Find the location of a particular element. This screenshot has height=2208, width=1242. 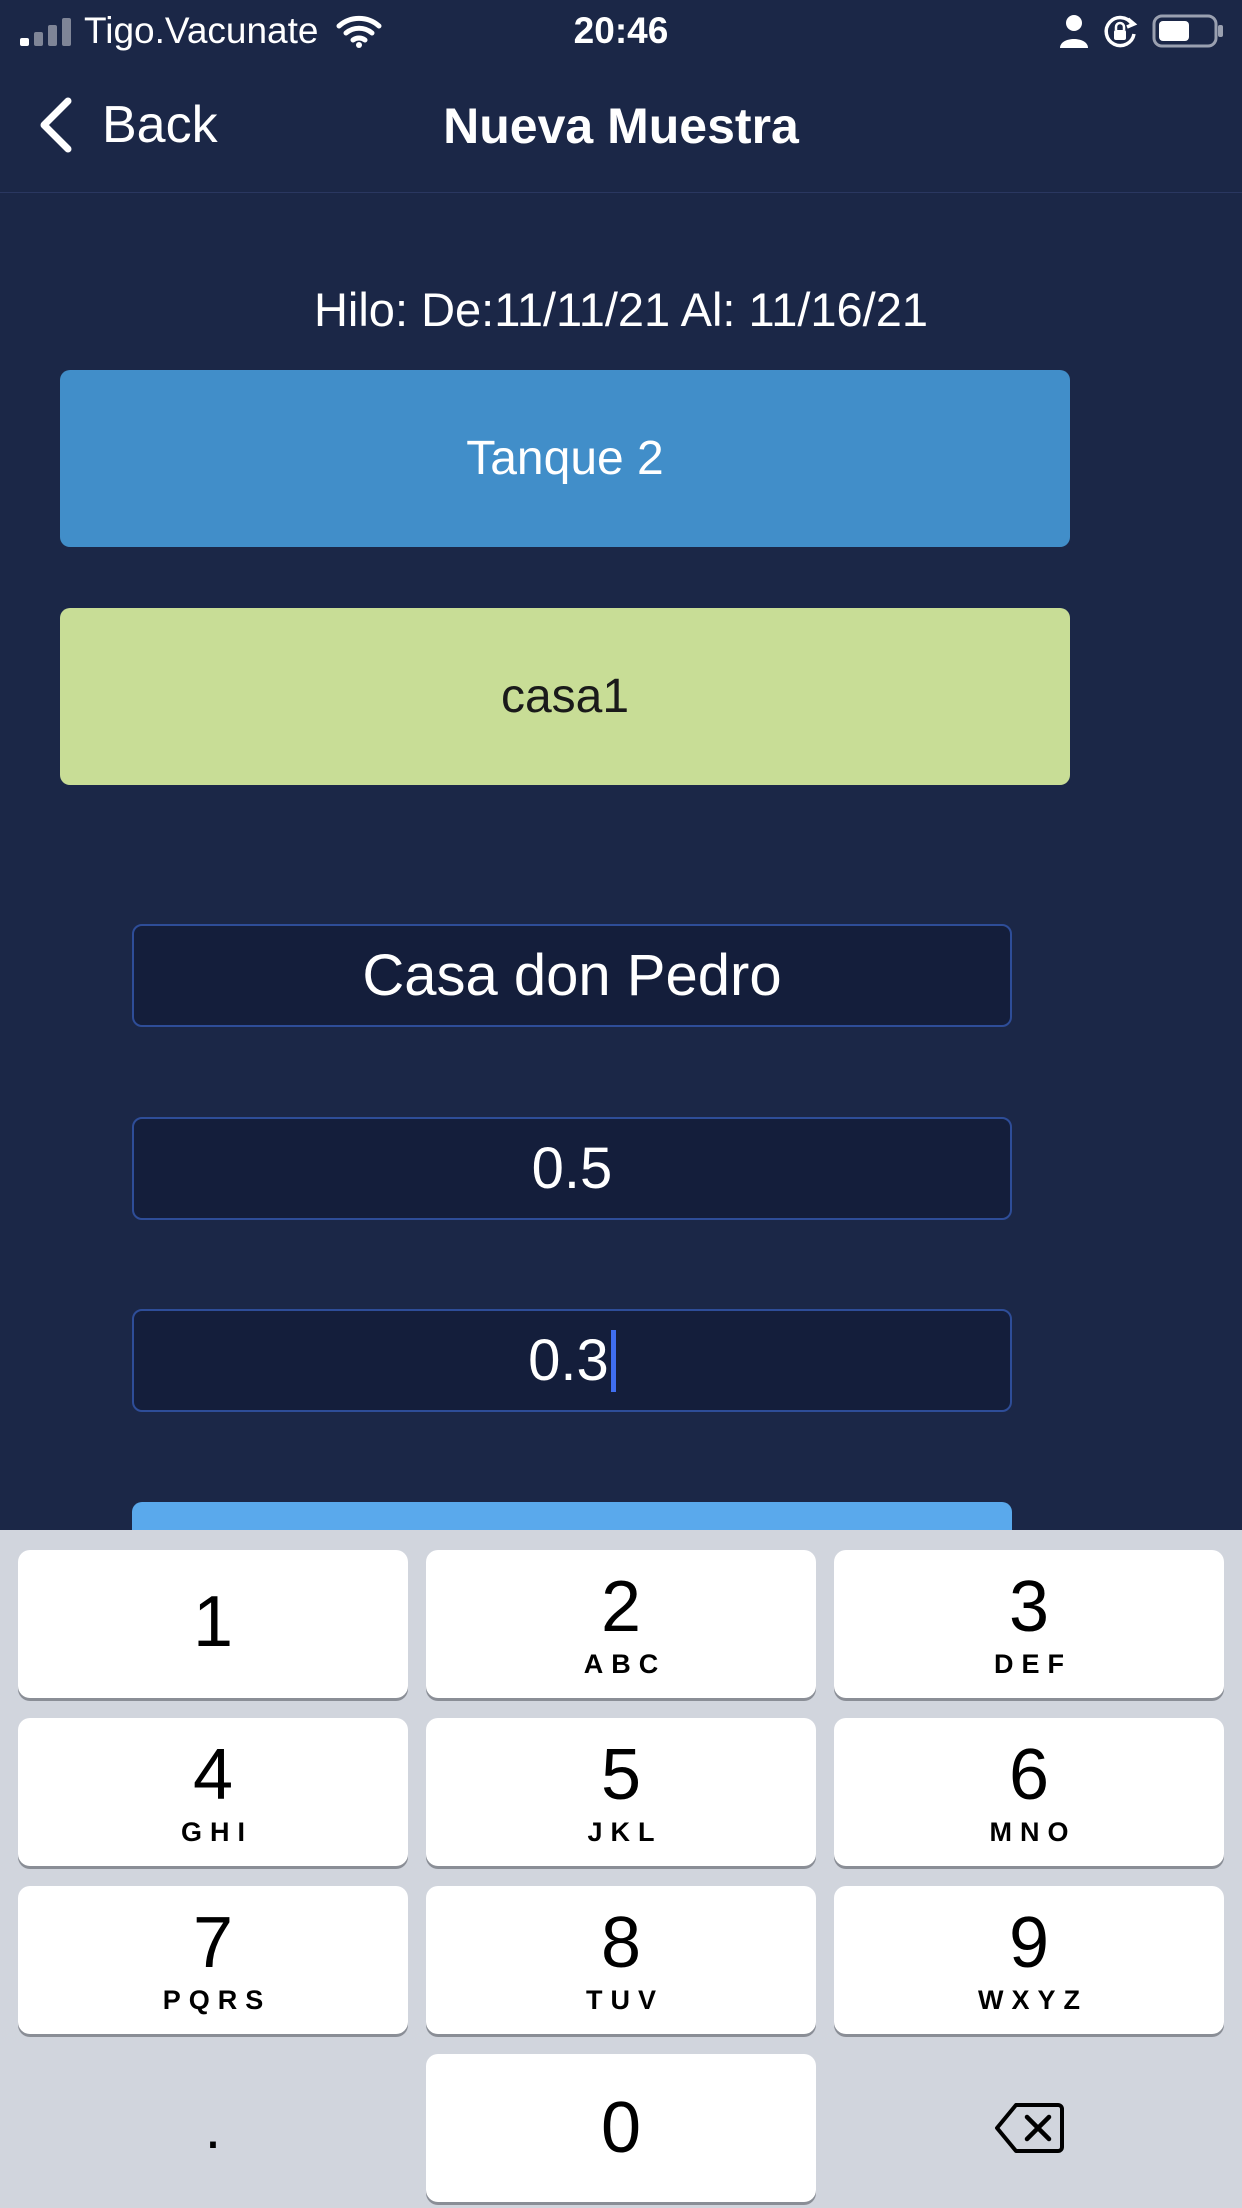

key-digit: 2 is located at coordinates (621, 1607).